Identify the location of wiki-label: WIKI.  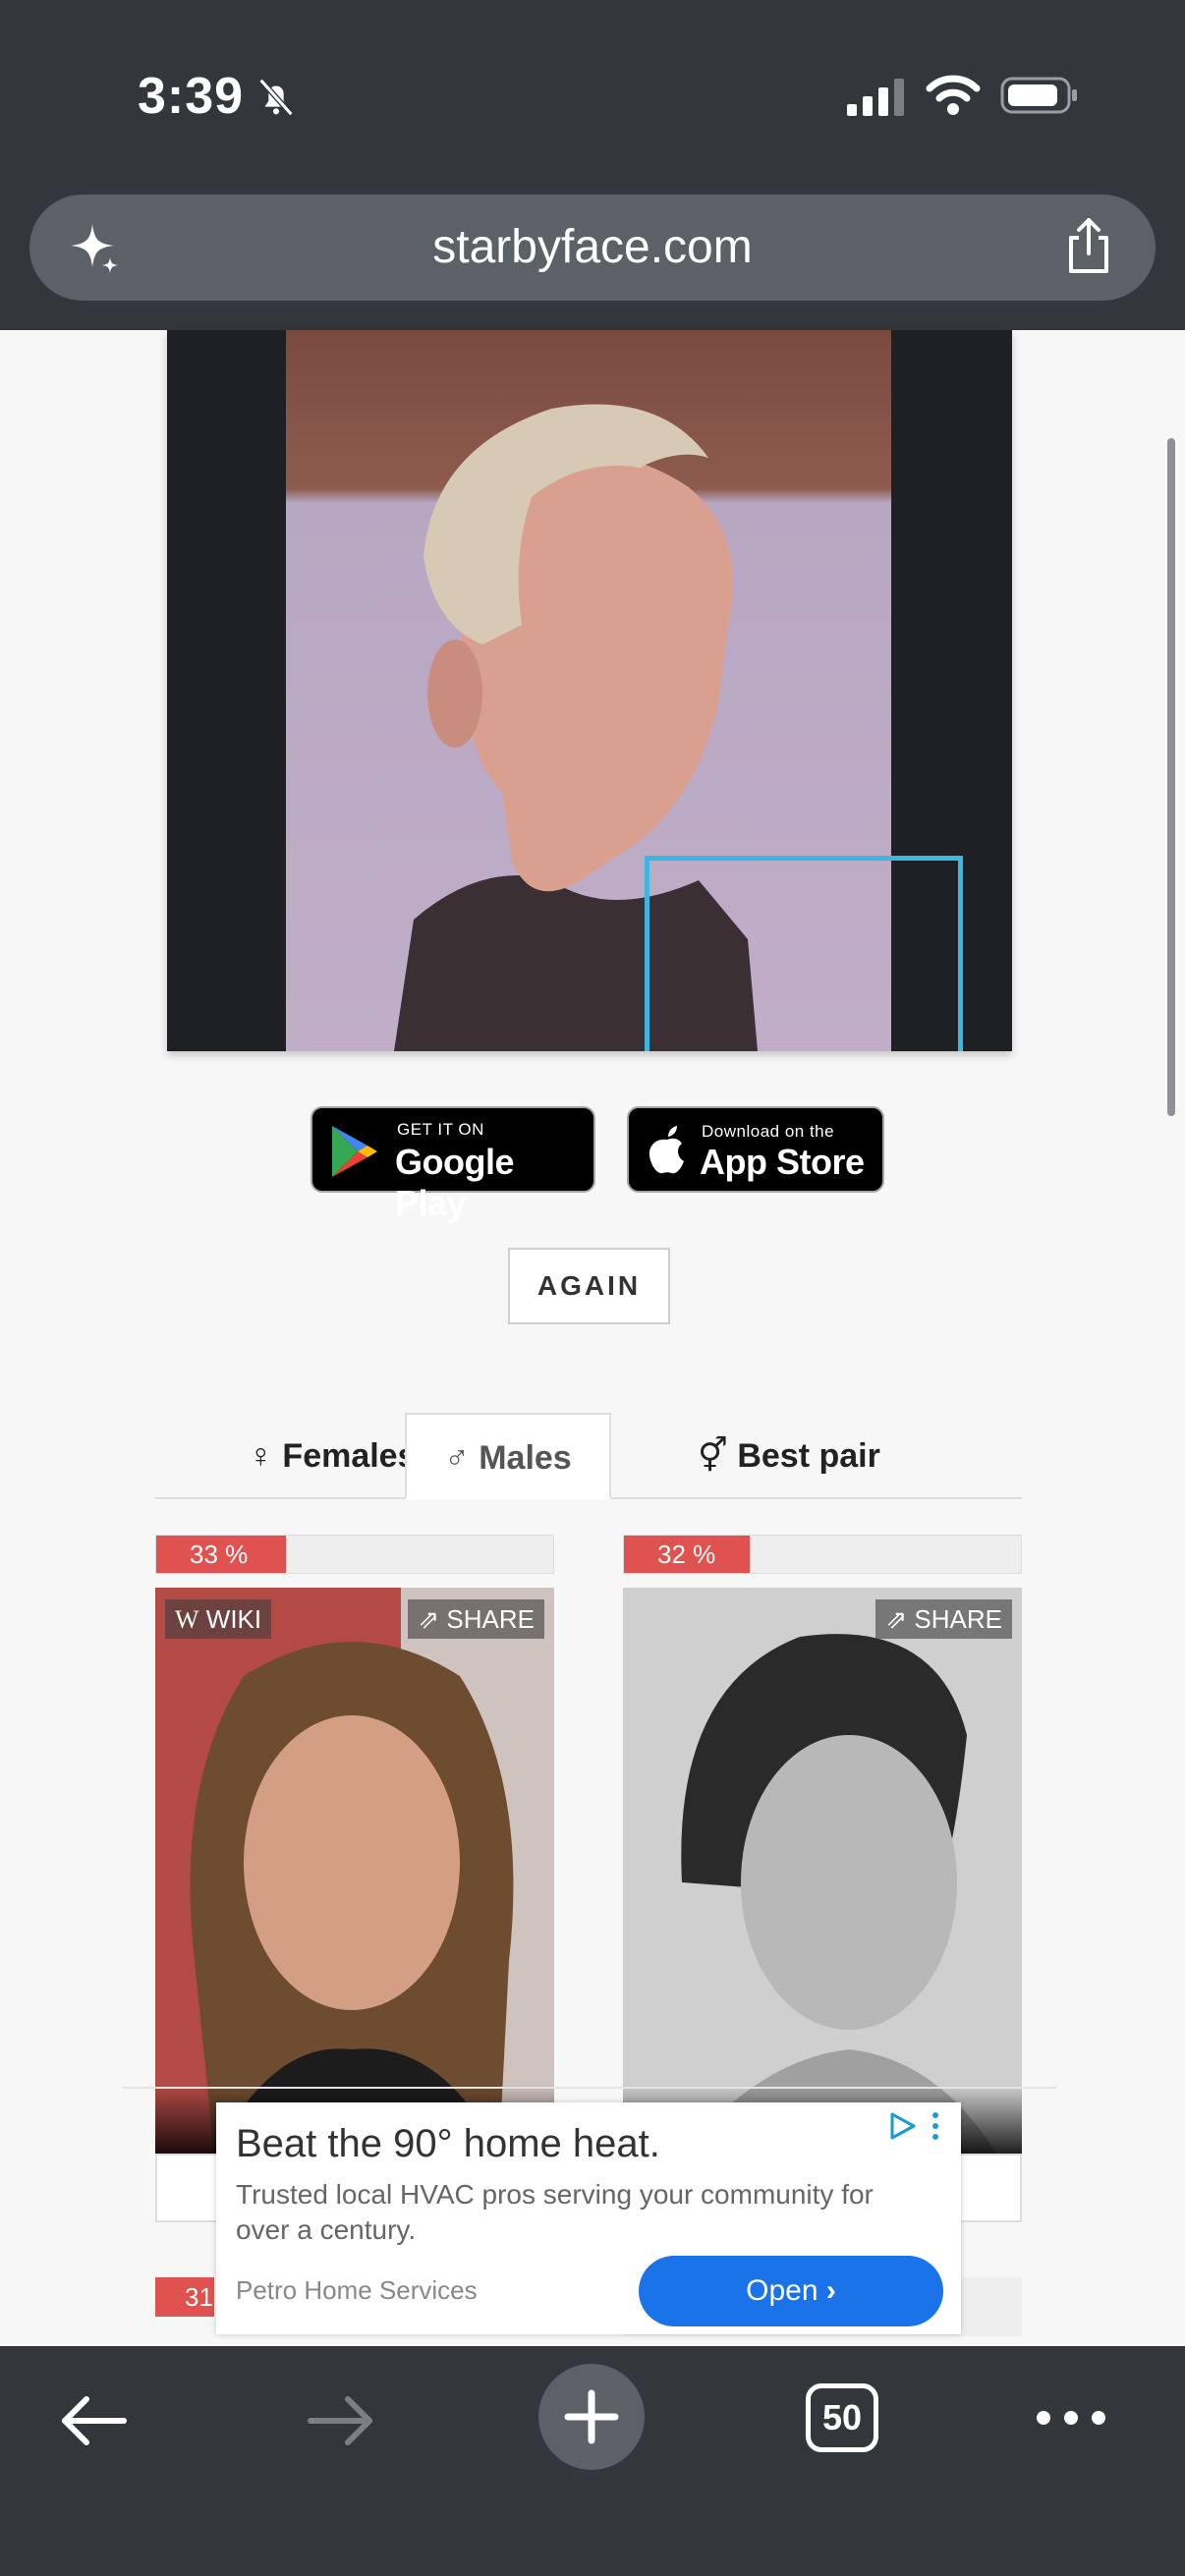
(234, 1619).